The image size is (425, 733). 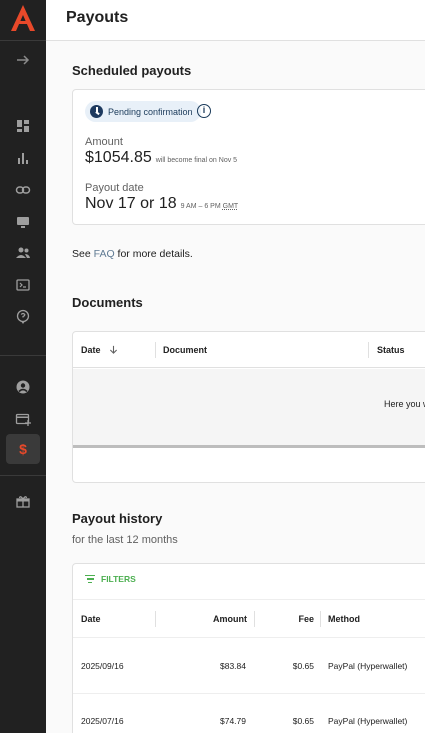 What do you see at coordinates (23, 366) in the screenshot?
I see `sidebar: $` at bounding box center [23, 366].